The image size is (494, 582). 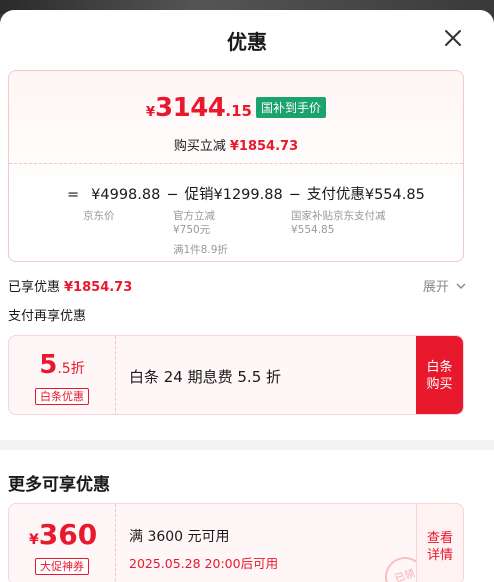 I want to click on pay-section-title: 支付再享优惠, so click(x=47, y=316).